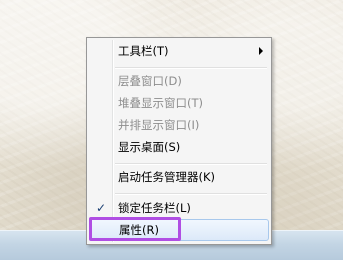  What do you see at coordinates (159, 125) in the screenshot?
I see `menu-item-label: 并排显示窗口(I)` at bounding box center [159, 125].